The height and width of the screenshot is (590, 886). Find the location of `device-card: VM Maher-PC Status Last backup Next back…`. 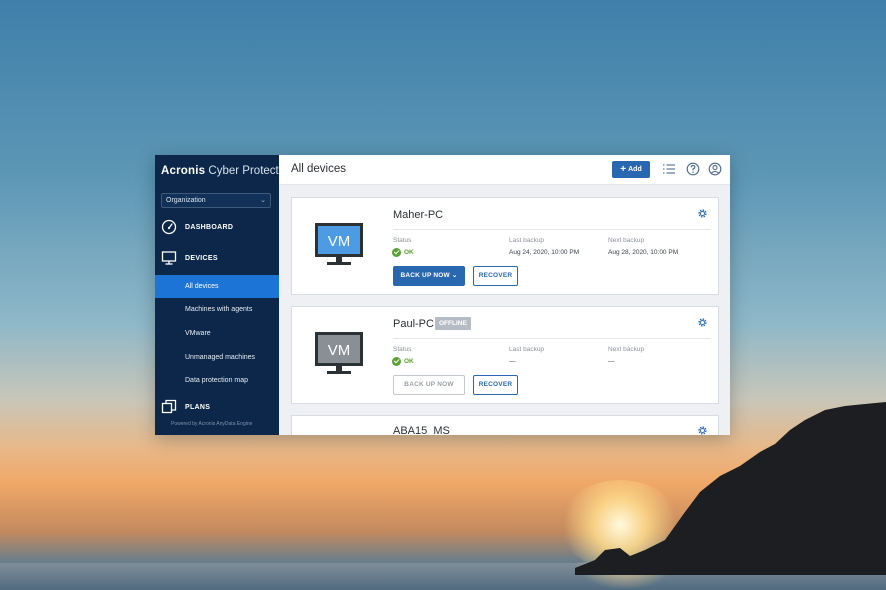

device-card: VM Maher-PC Status Last backup Next back… is located at coordinates (505, 246).